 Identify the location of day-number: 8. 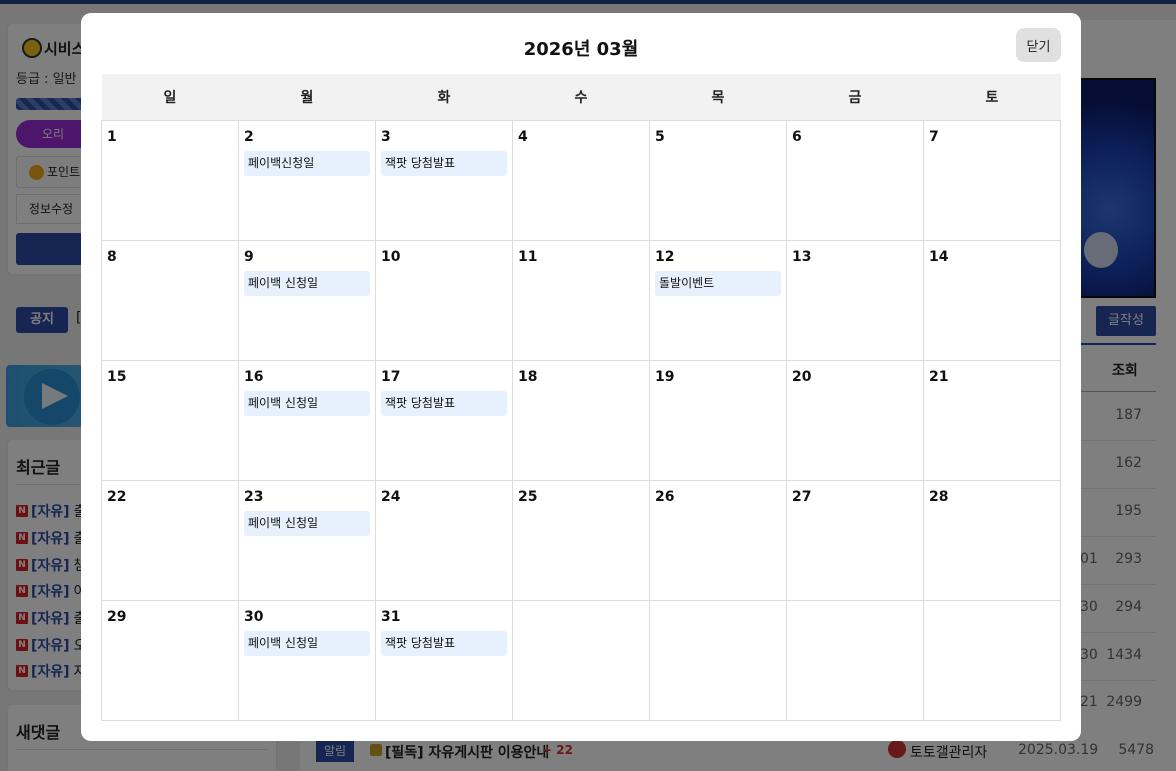
(112, 256).